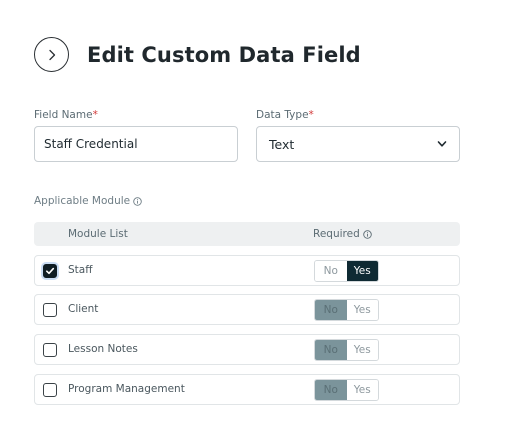 This screenshot has width=518, height=440. What do you see at coordinates (136, 144) in the screenshot?
I see `field-name-input` at bounding box center [136, 144].